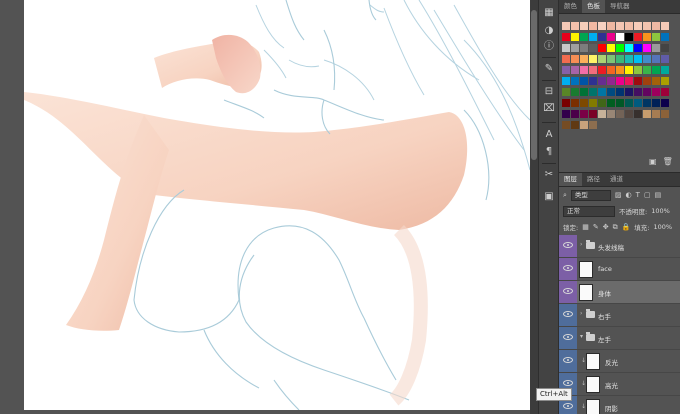 The height and width of the screenshot is (414, 680). What do you see at coordinates (549, 197) in the screenshot?
I see `history-panel-icon: ▣` at bounding box center [549, 197].